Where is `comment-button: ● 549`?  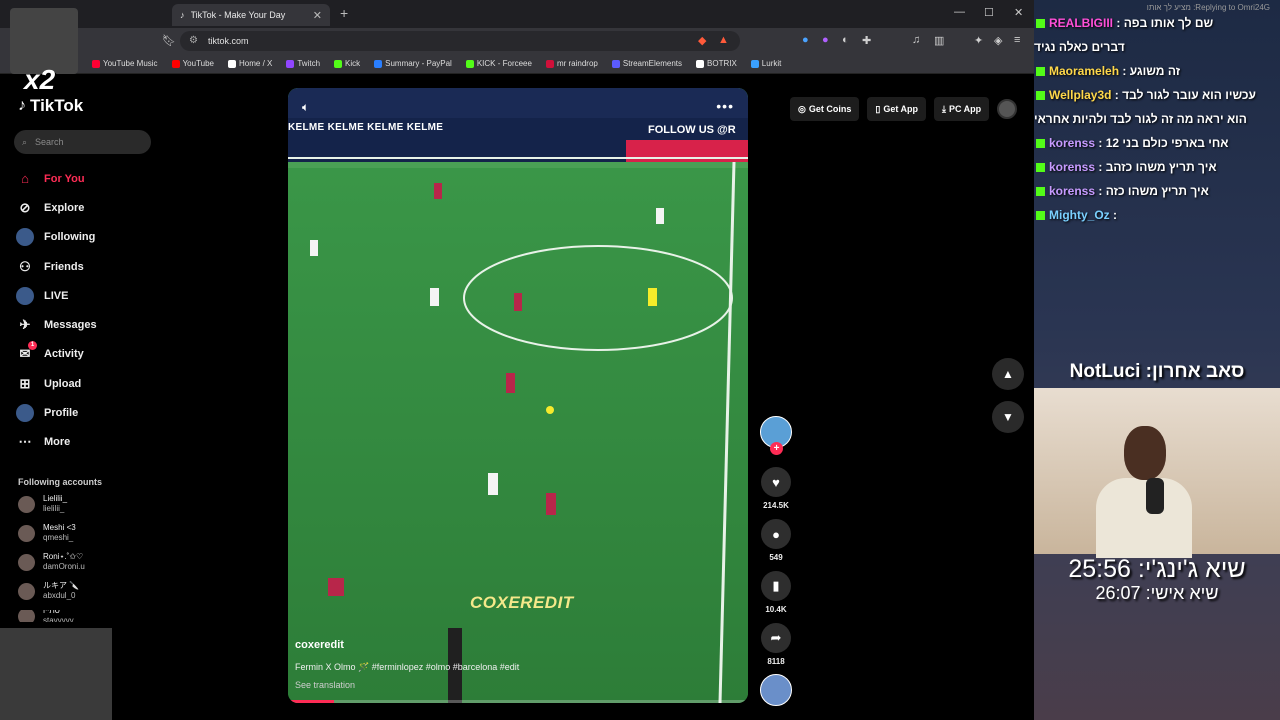
comment-button: ● 549 is located at coordinates (776, 540).